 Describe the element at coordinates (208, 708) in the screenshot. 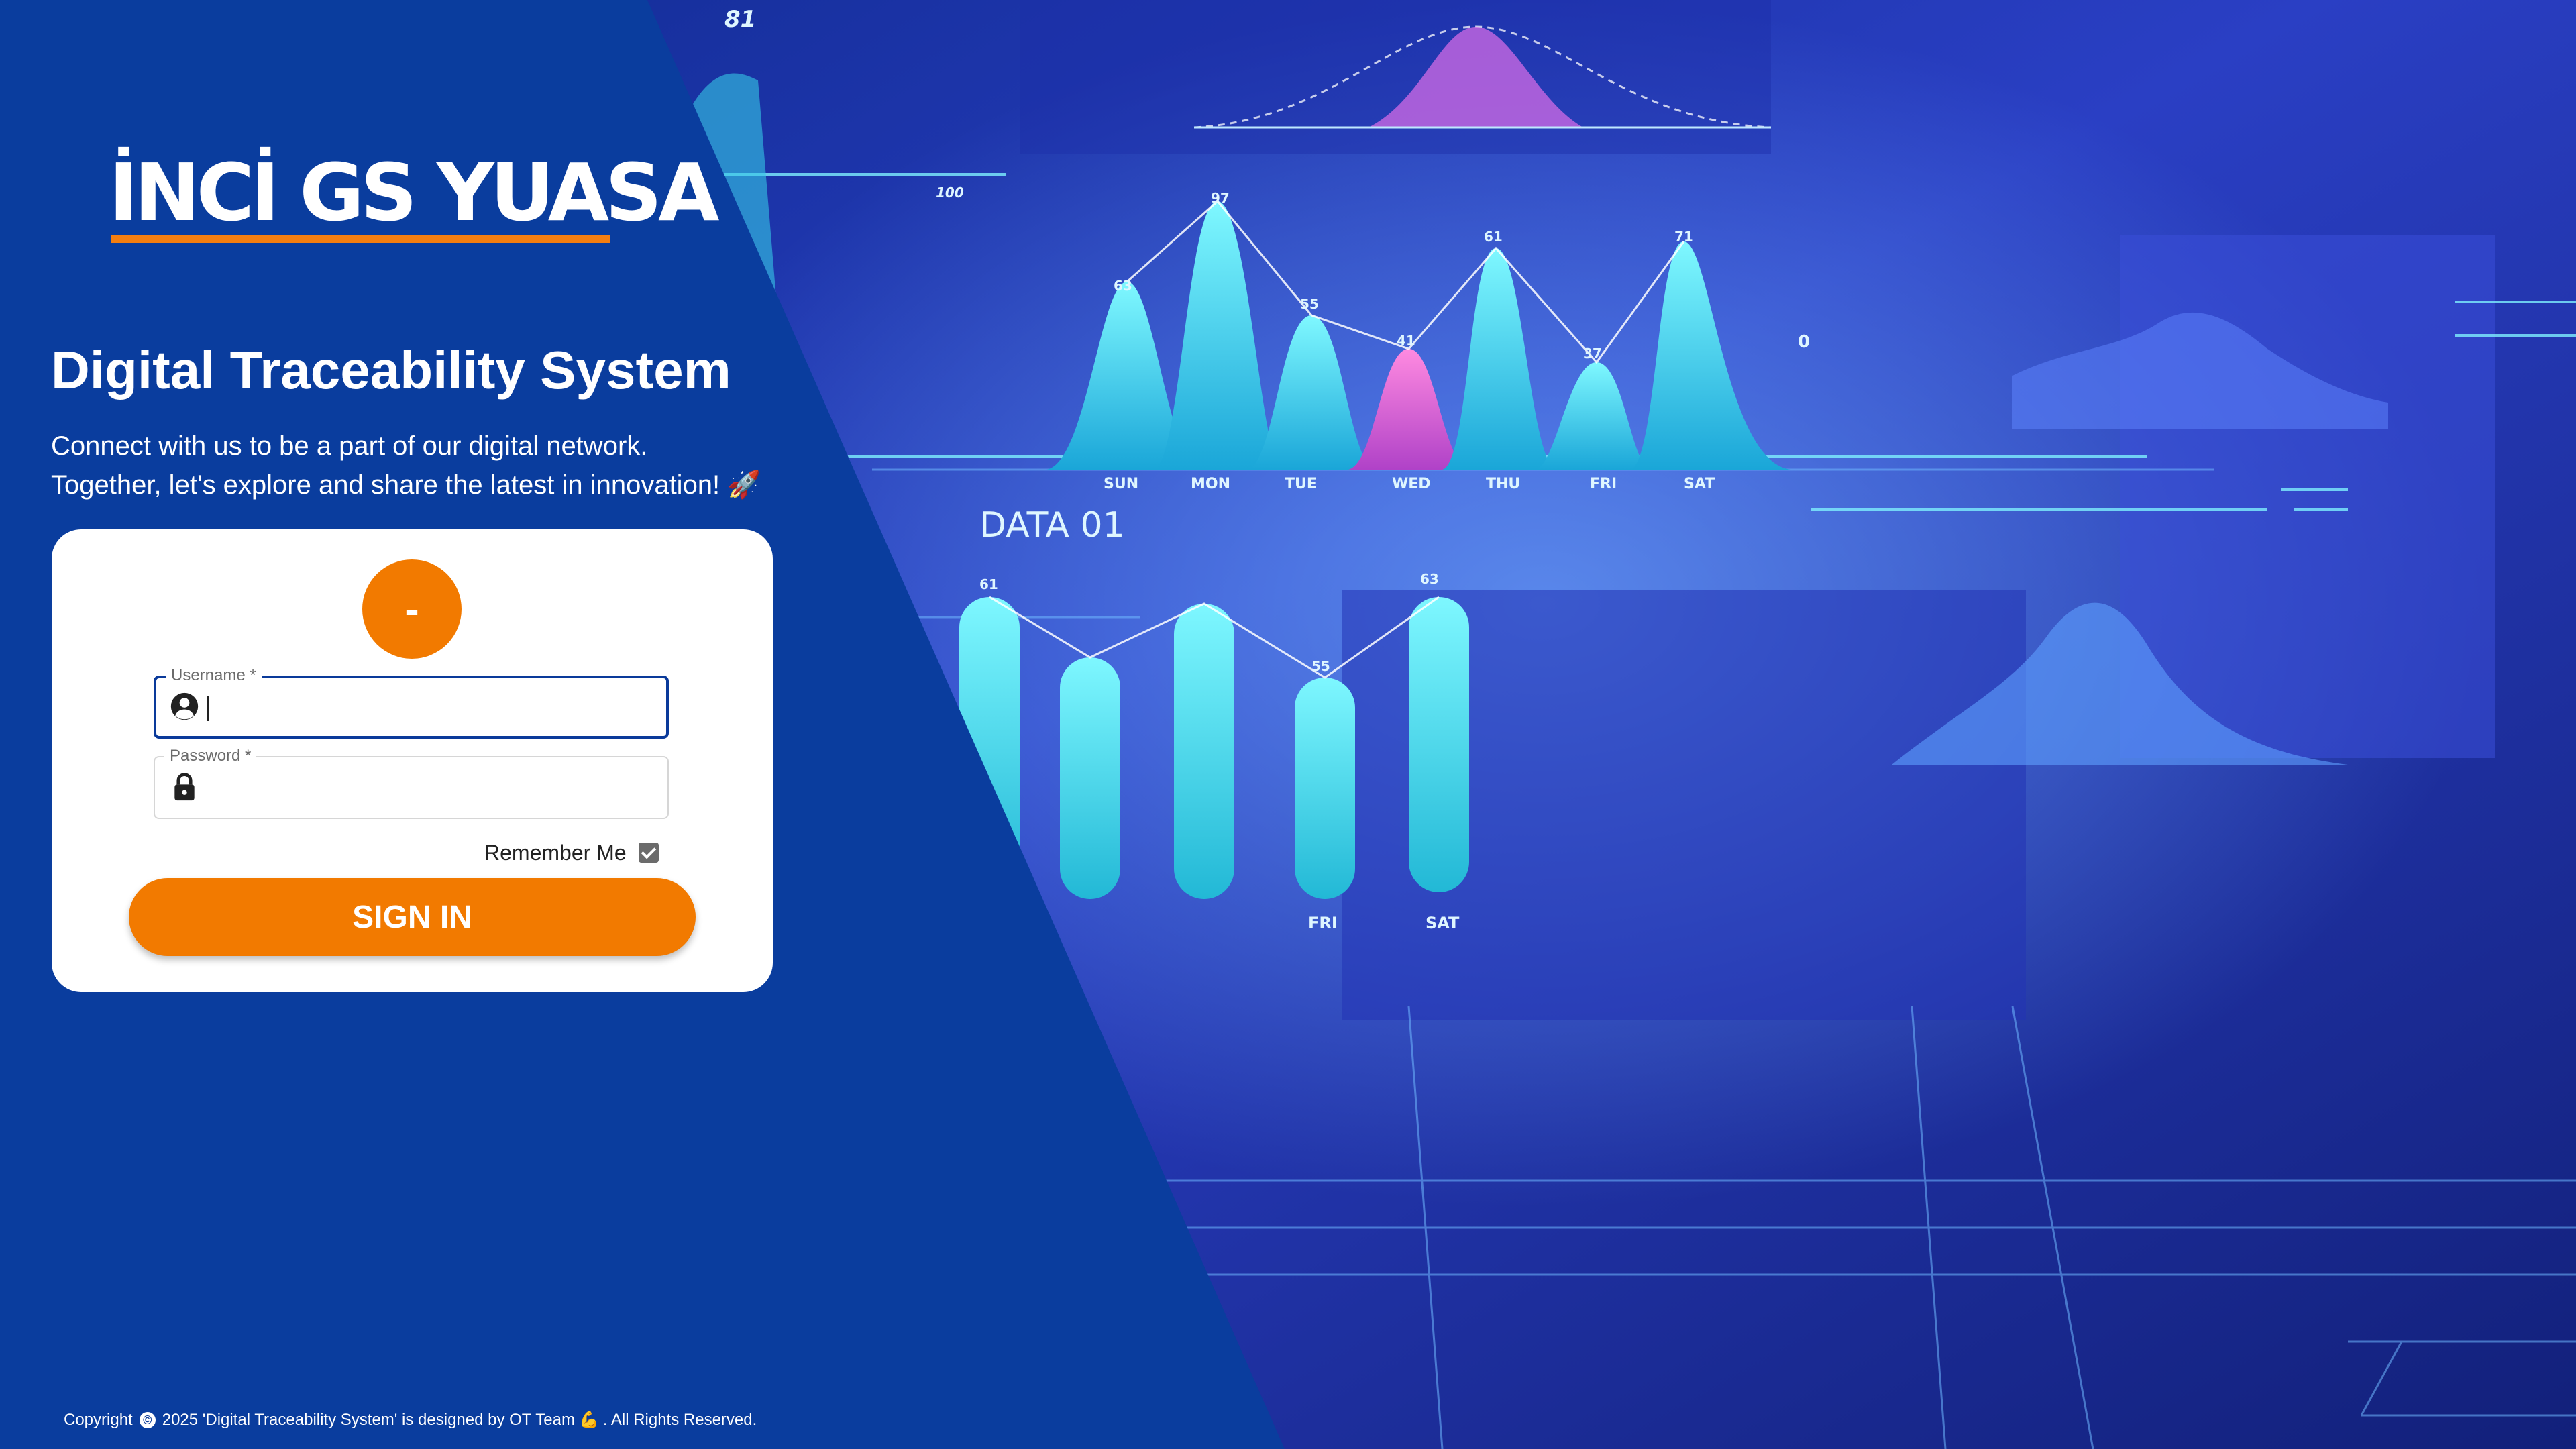

I see `text-caret` at that location.